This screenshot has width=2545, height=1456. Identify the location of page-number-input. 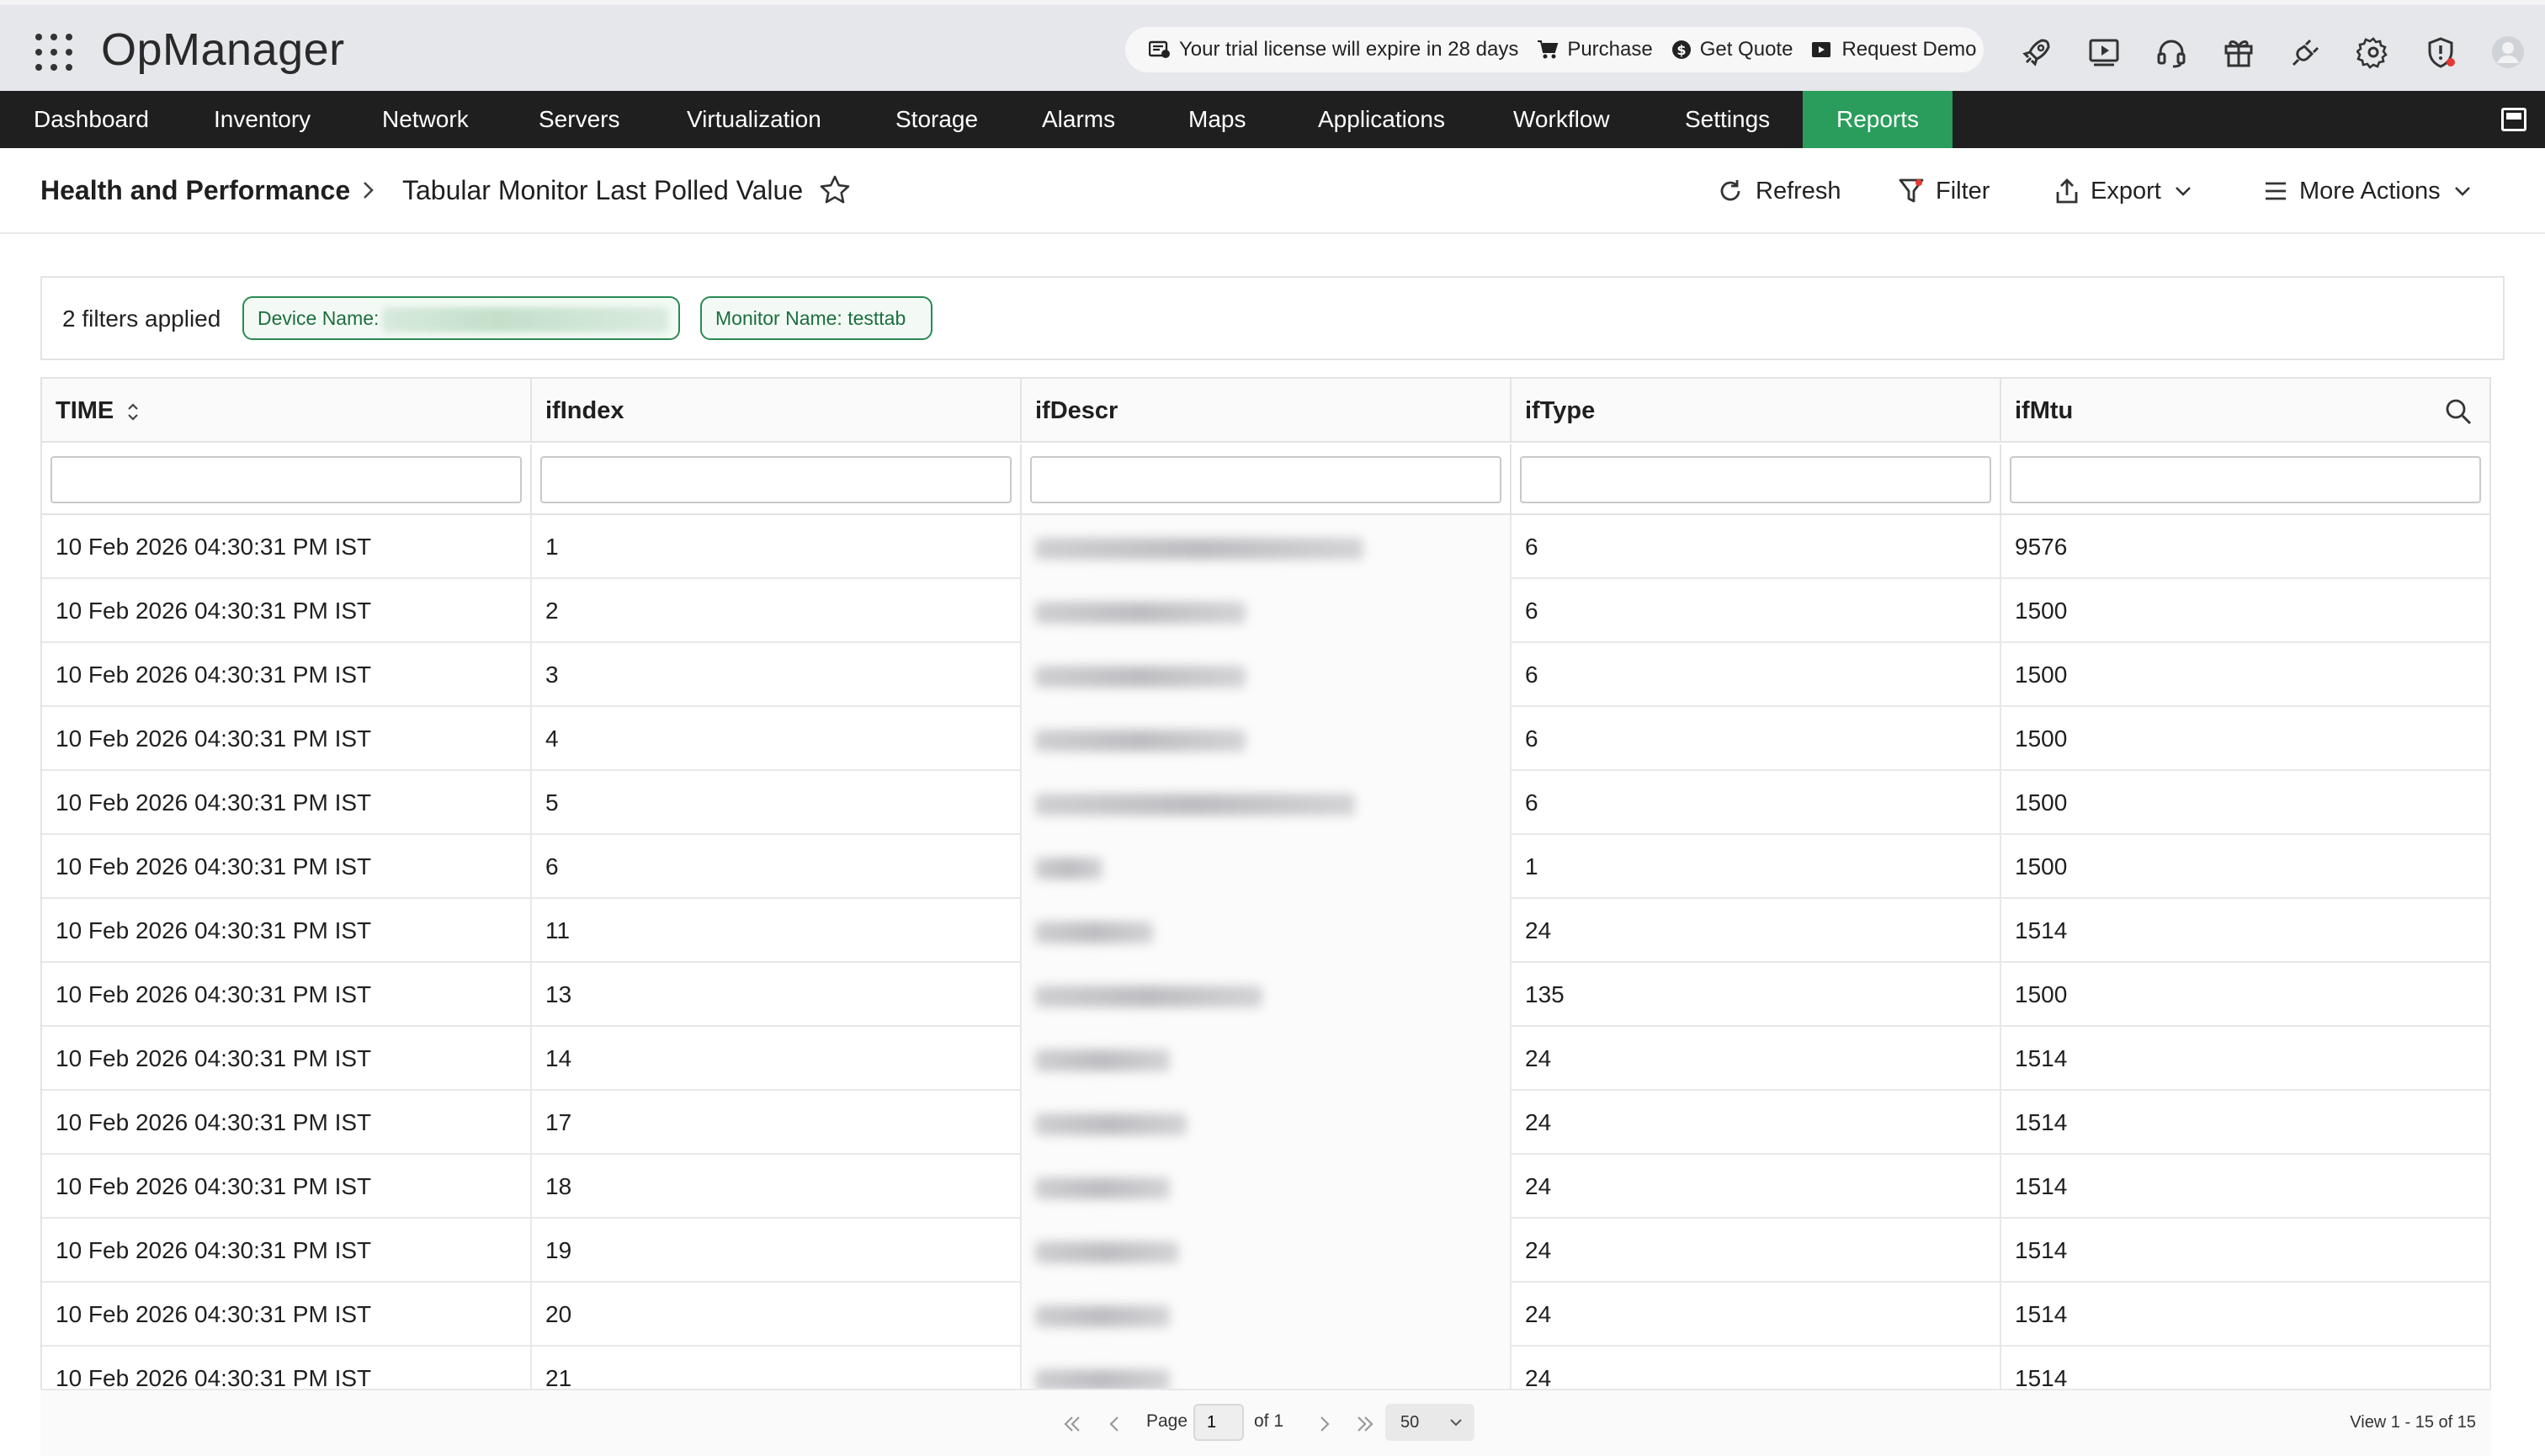
(1218, 1423).